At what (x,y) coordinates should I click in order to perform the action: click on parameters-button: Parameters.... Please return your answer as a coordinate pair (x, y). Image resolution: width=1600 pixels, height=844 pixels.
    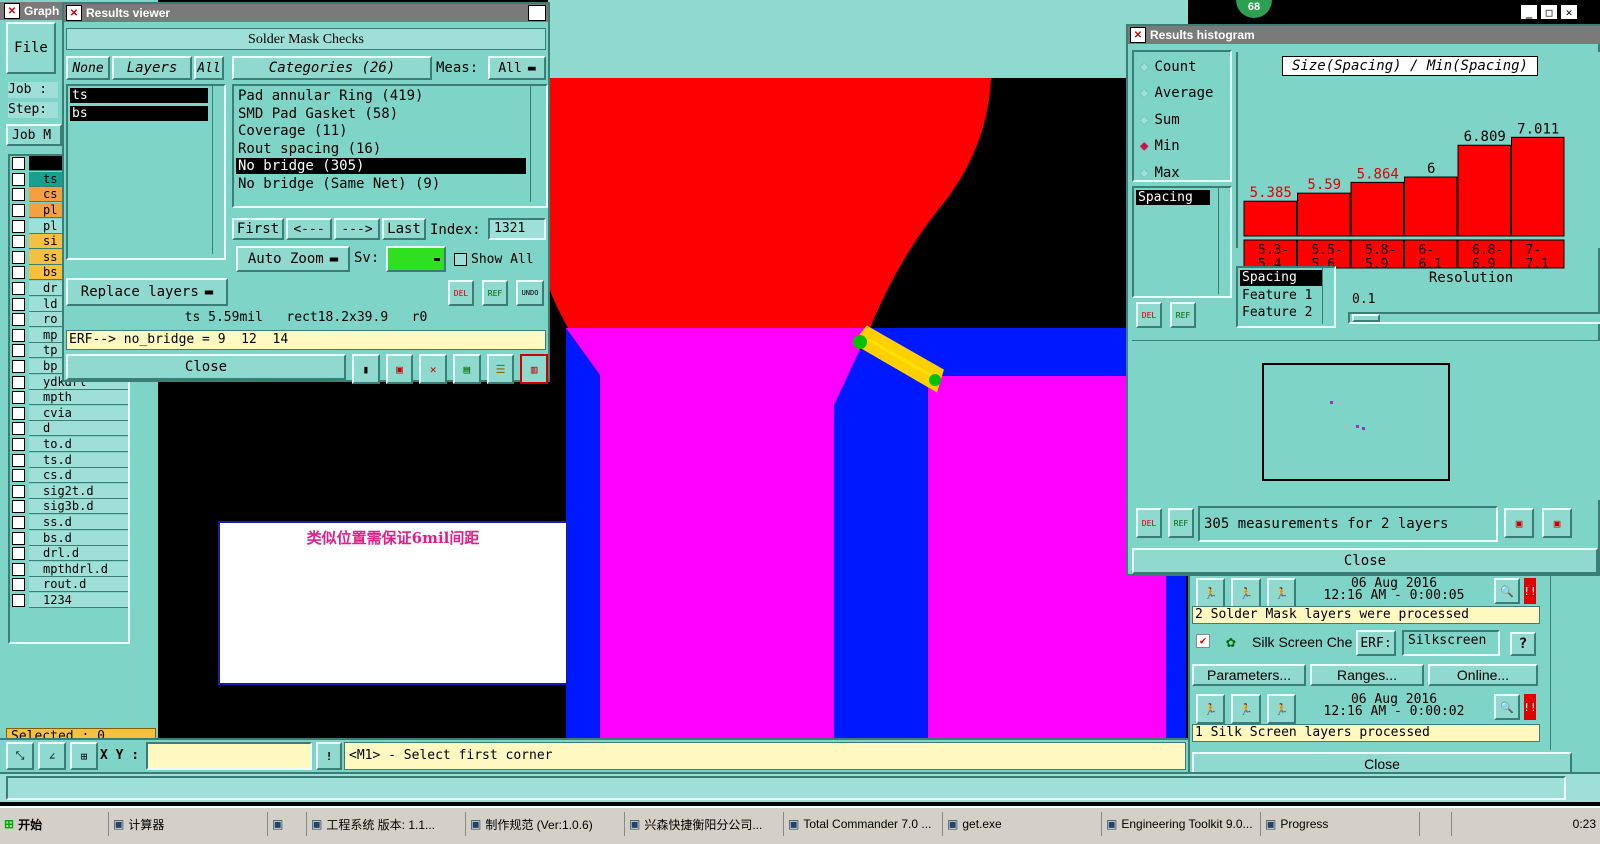
    Looking at the image, I should click on (1249, 675).